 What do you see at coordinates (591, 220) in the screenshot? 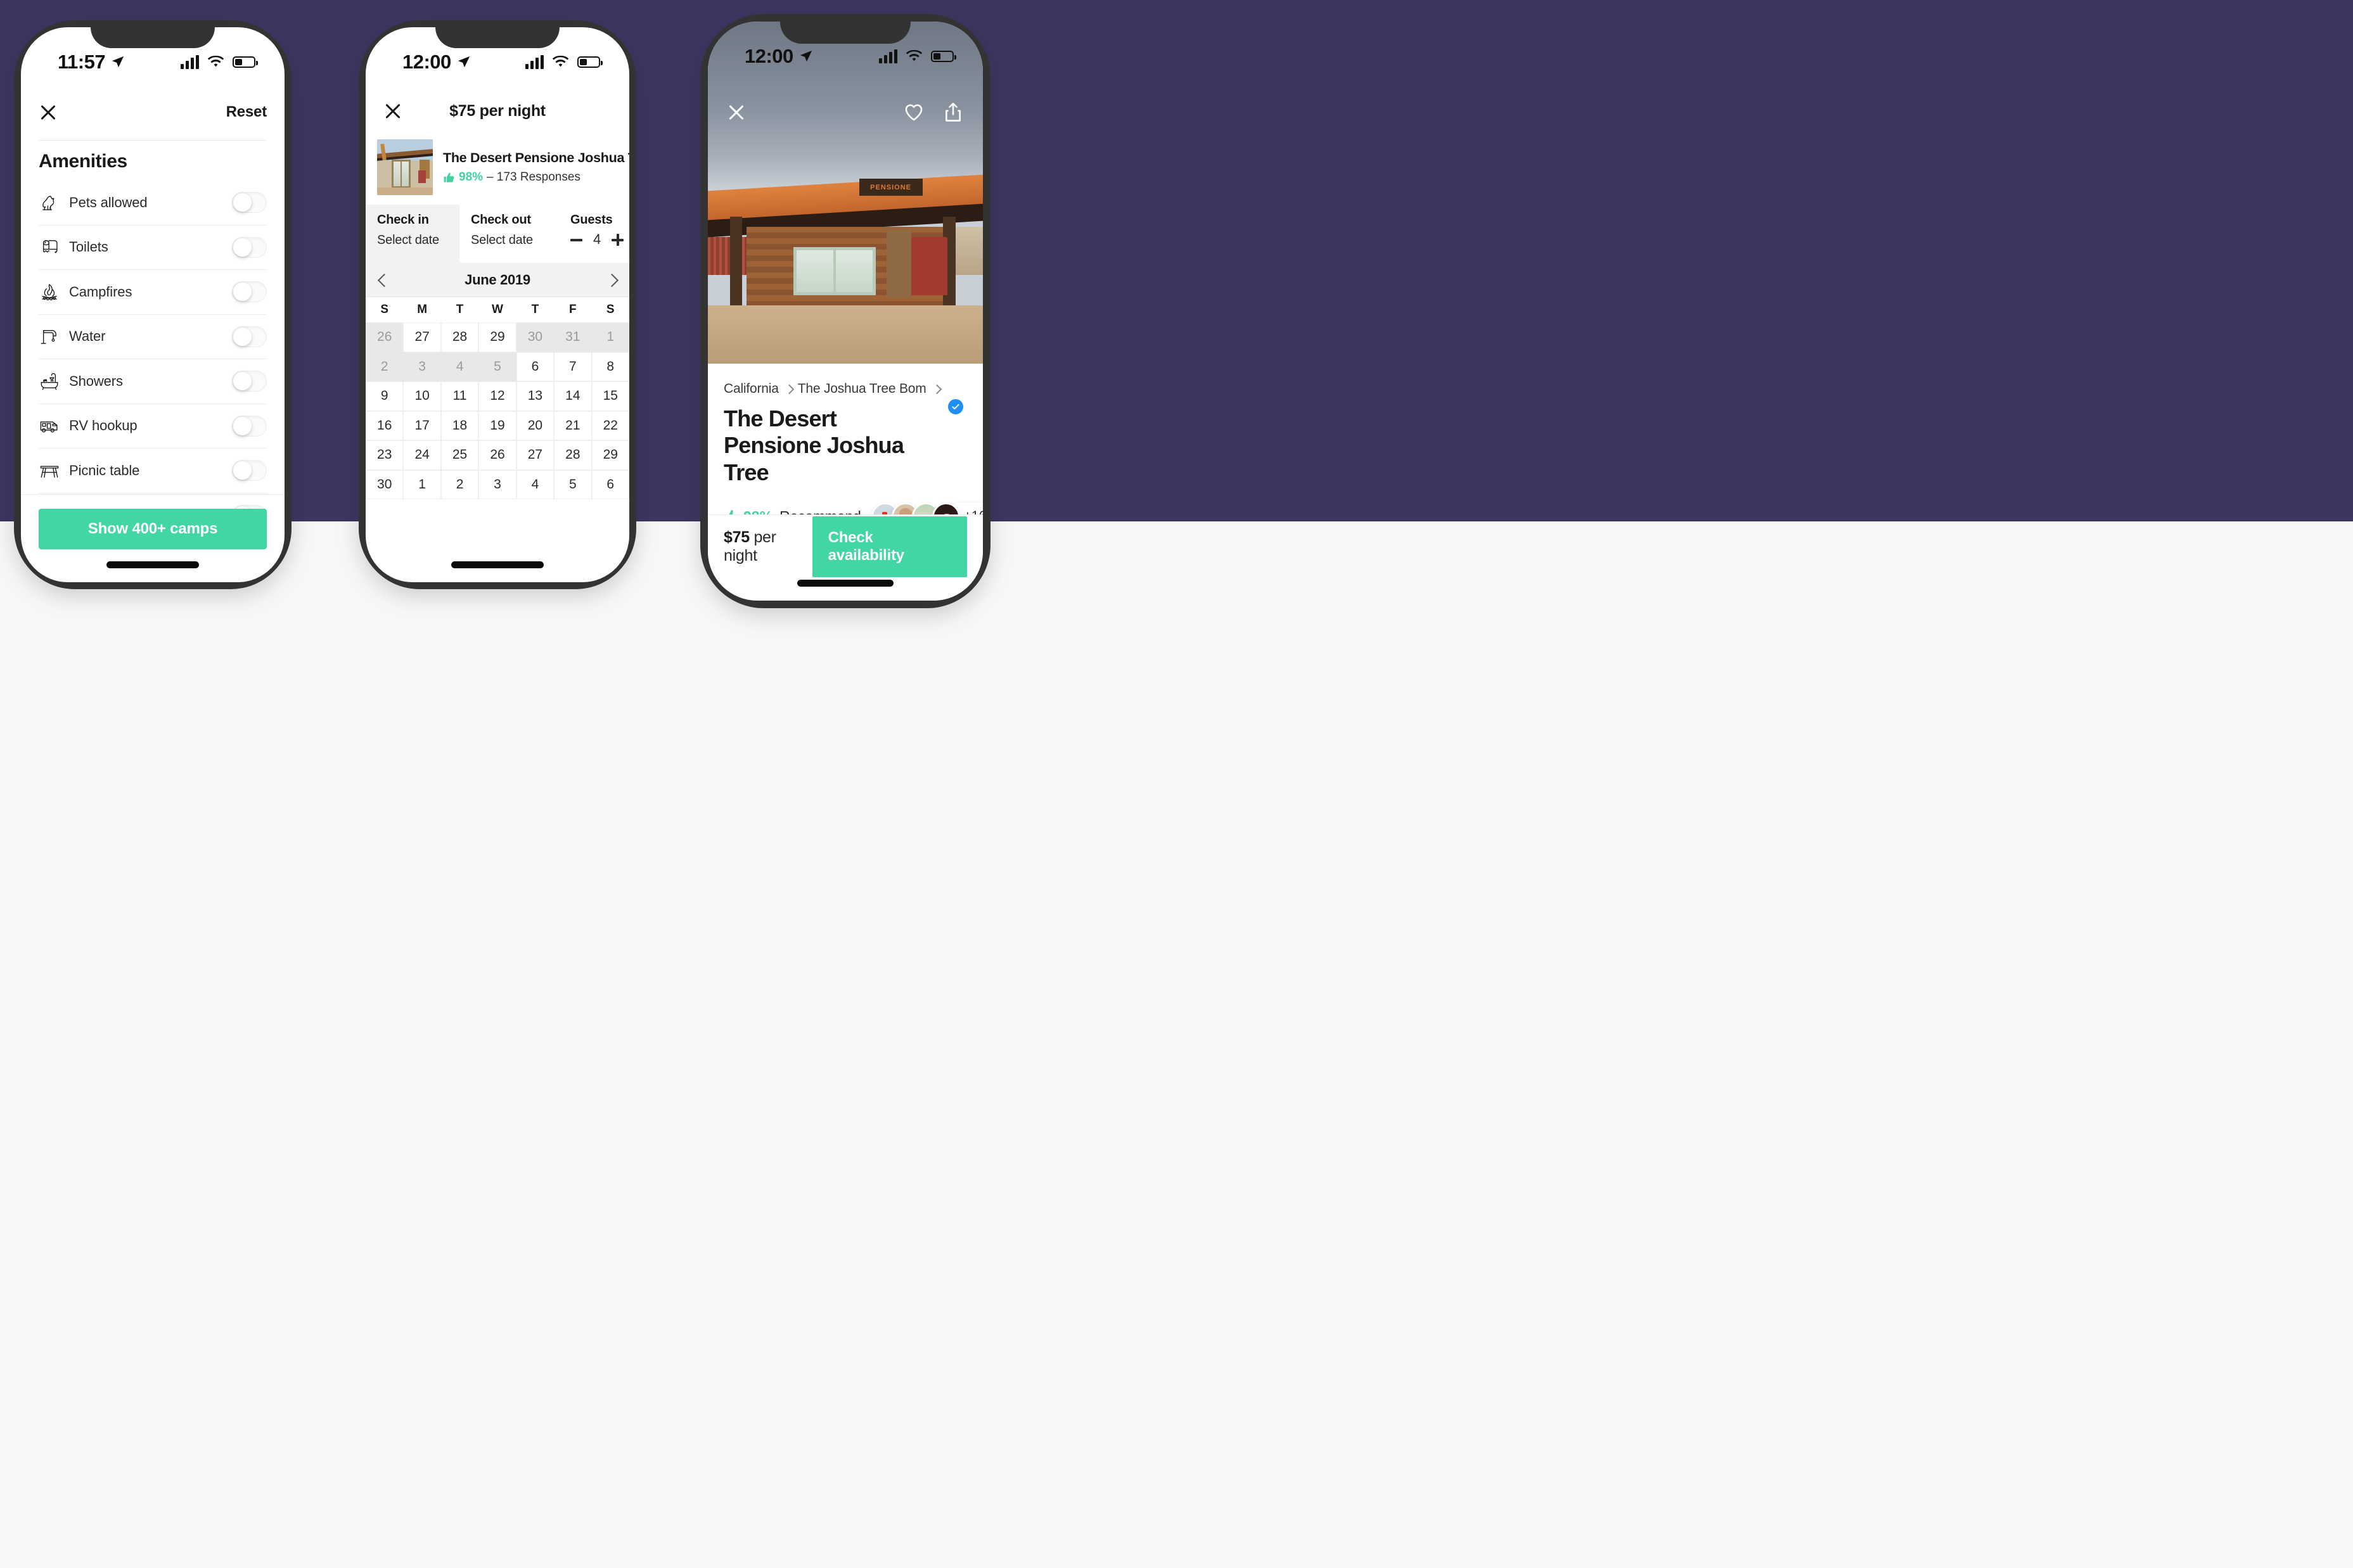
I see `guests-label: Guests` at bounding box center [591, 220].